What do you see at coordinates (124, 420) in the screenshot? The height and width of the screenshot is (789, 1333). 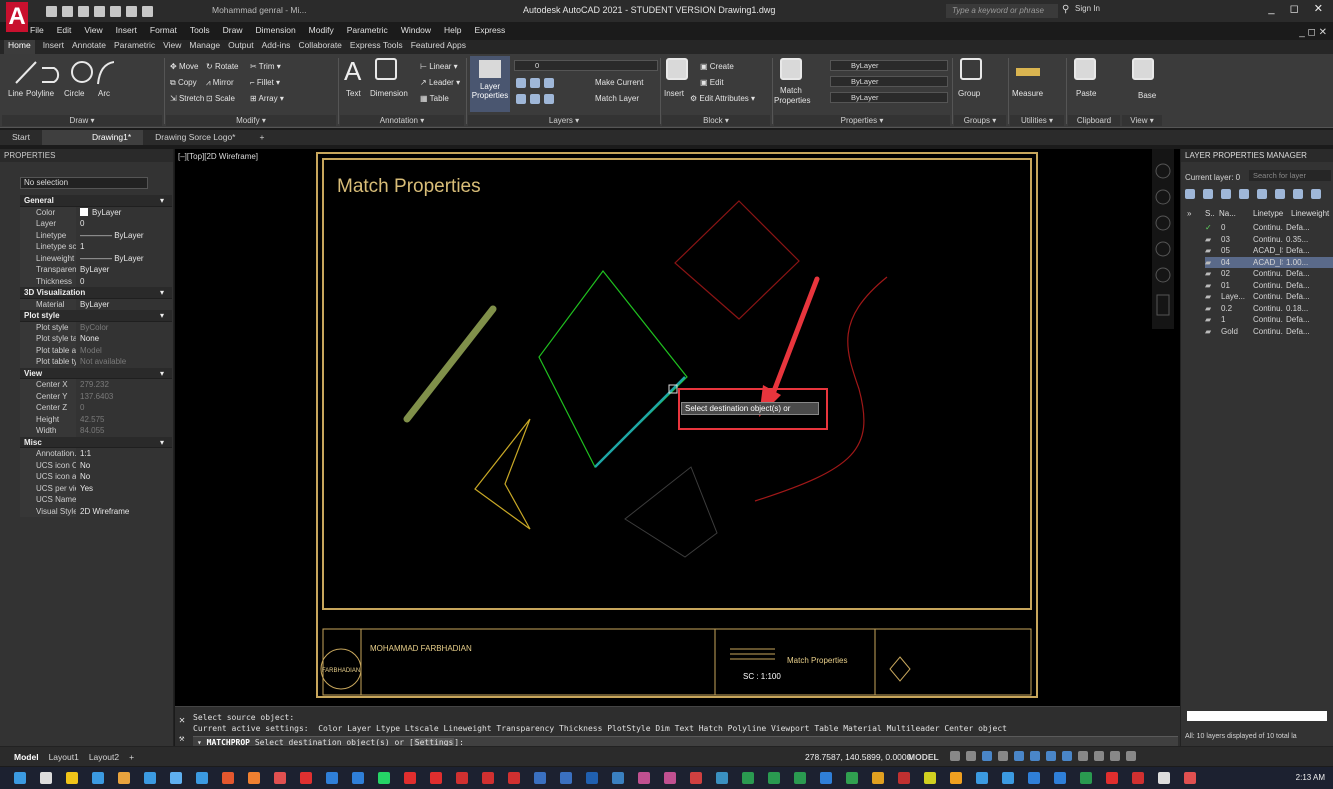 I see `property-value: 42.575` at bounding box center [124, 420].